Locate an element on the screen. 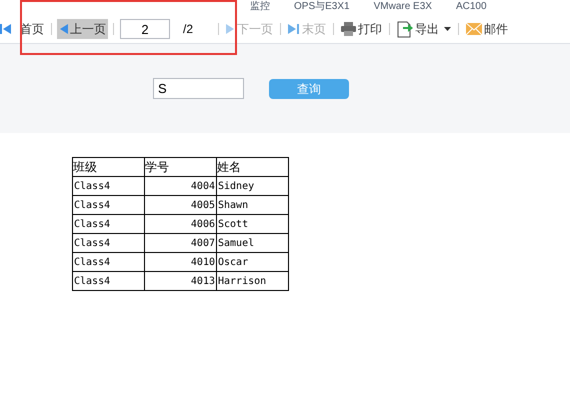 This screenshot has width=570, height=405. table-cell: Harrison is located at coordinates (252, 281).